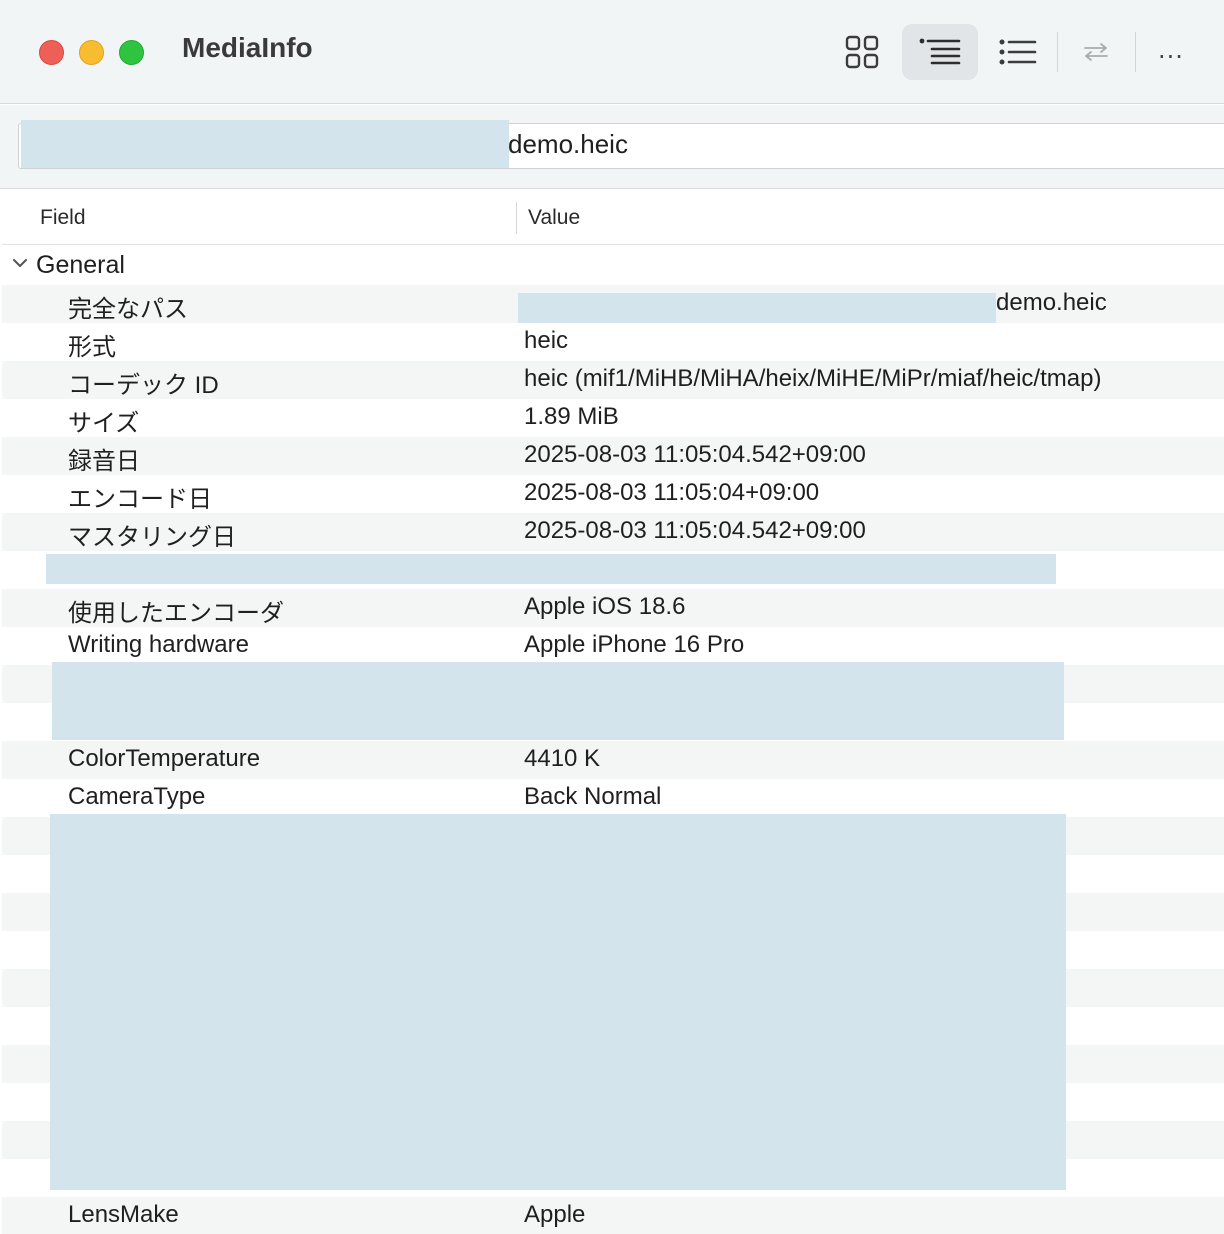 The height and width of the screenshot is (1234, 1224). I want to click on field-cell: CameraType, so click(137, 796).